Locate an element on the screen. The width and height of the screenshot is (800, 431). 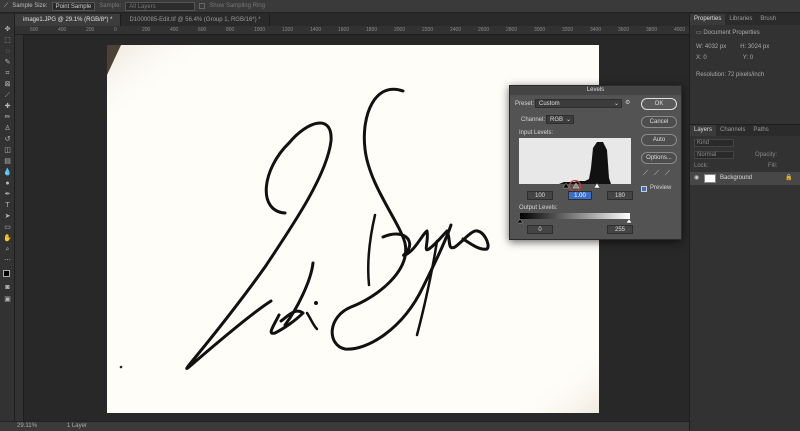
marquee-tool-icon: ⬚ is located at coordinates (7, 41).